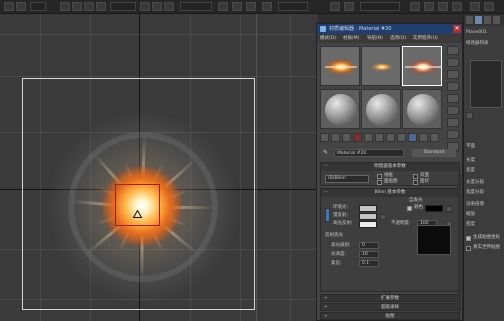  What do you see at coordinates (347, 179) in the screenshot?
I see `shader-type-select: (B)Blinn` at bounding box center [347, 179].